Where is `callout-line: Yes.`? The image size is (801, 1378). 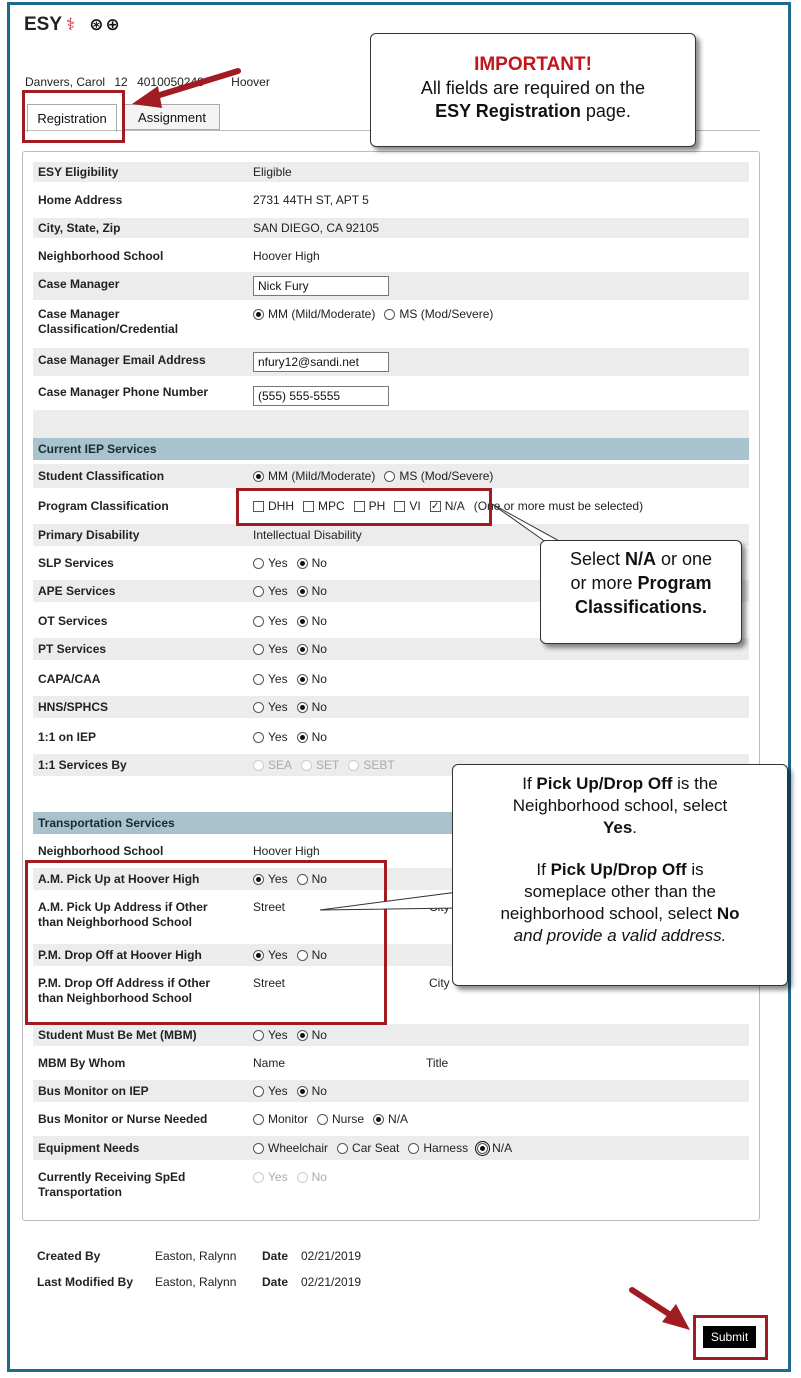 callout-line: Yes. is located at coordinates (620, 828).